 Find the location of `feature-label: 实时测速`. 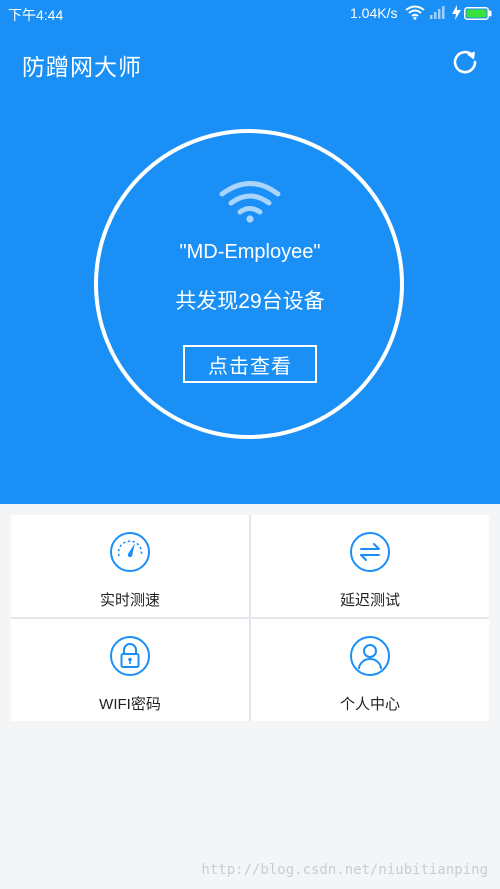

feature-label: 实时测速 is located at coordinates (129, 600).